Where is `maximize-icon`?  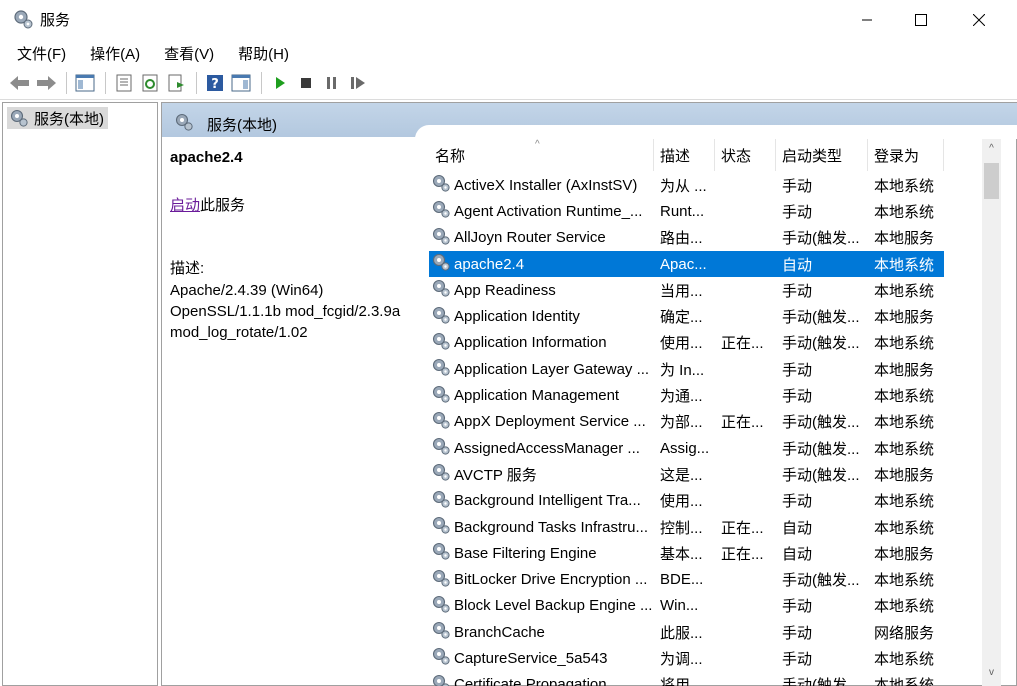
maximize-icon is located at coordinates (921, 20).